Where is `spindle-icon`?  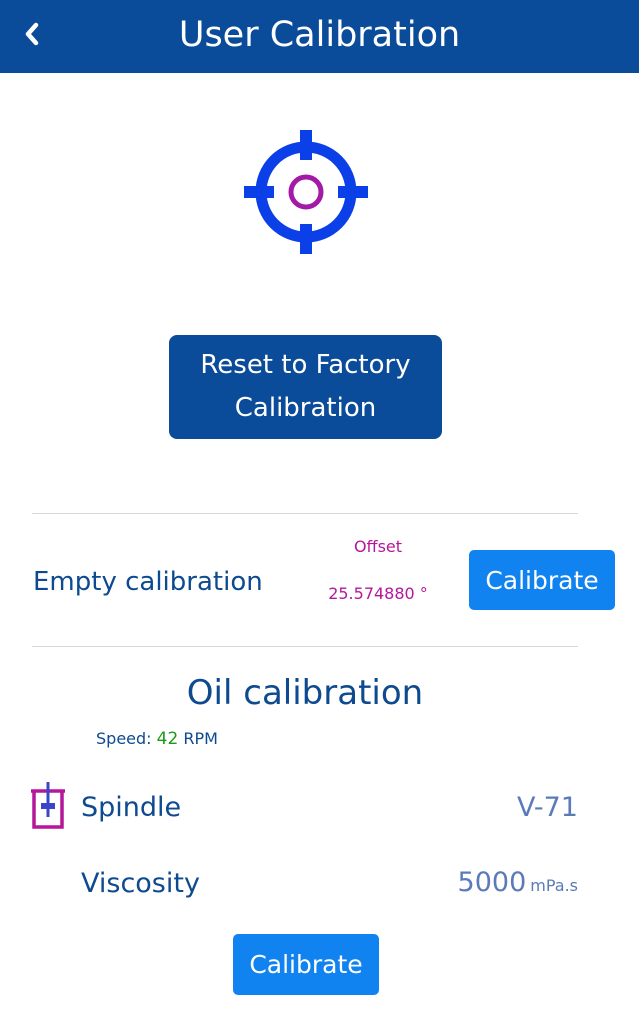 spindle-icon is located at coordinates (48, 805).